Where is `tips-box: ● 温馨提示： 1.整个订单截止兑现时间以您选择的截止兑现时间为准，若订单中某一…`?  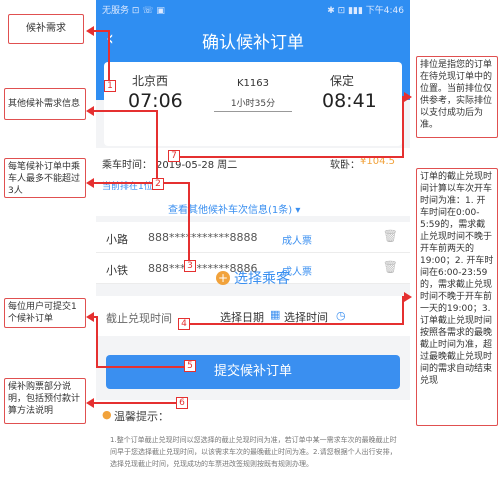
tips-box: ● 温馨提示： 1.整个订单截止兑现时间以您选择的截止兑现时间为准，若订单中某一… is located at coordinates (253, 447).